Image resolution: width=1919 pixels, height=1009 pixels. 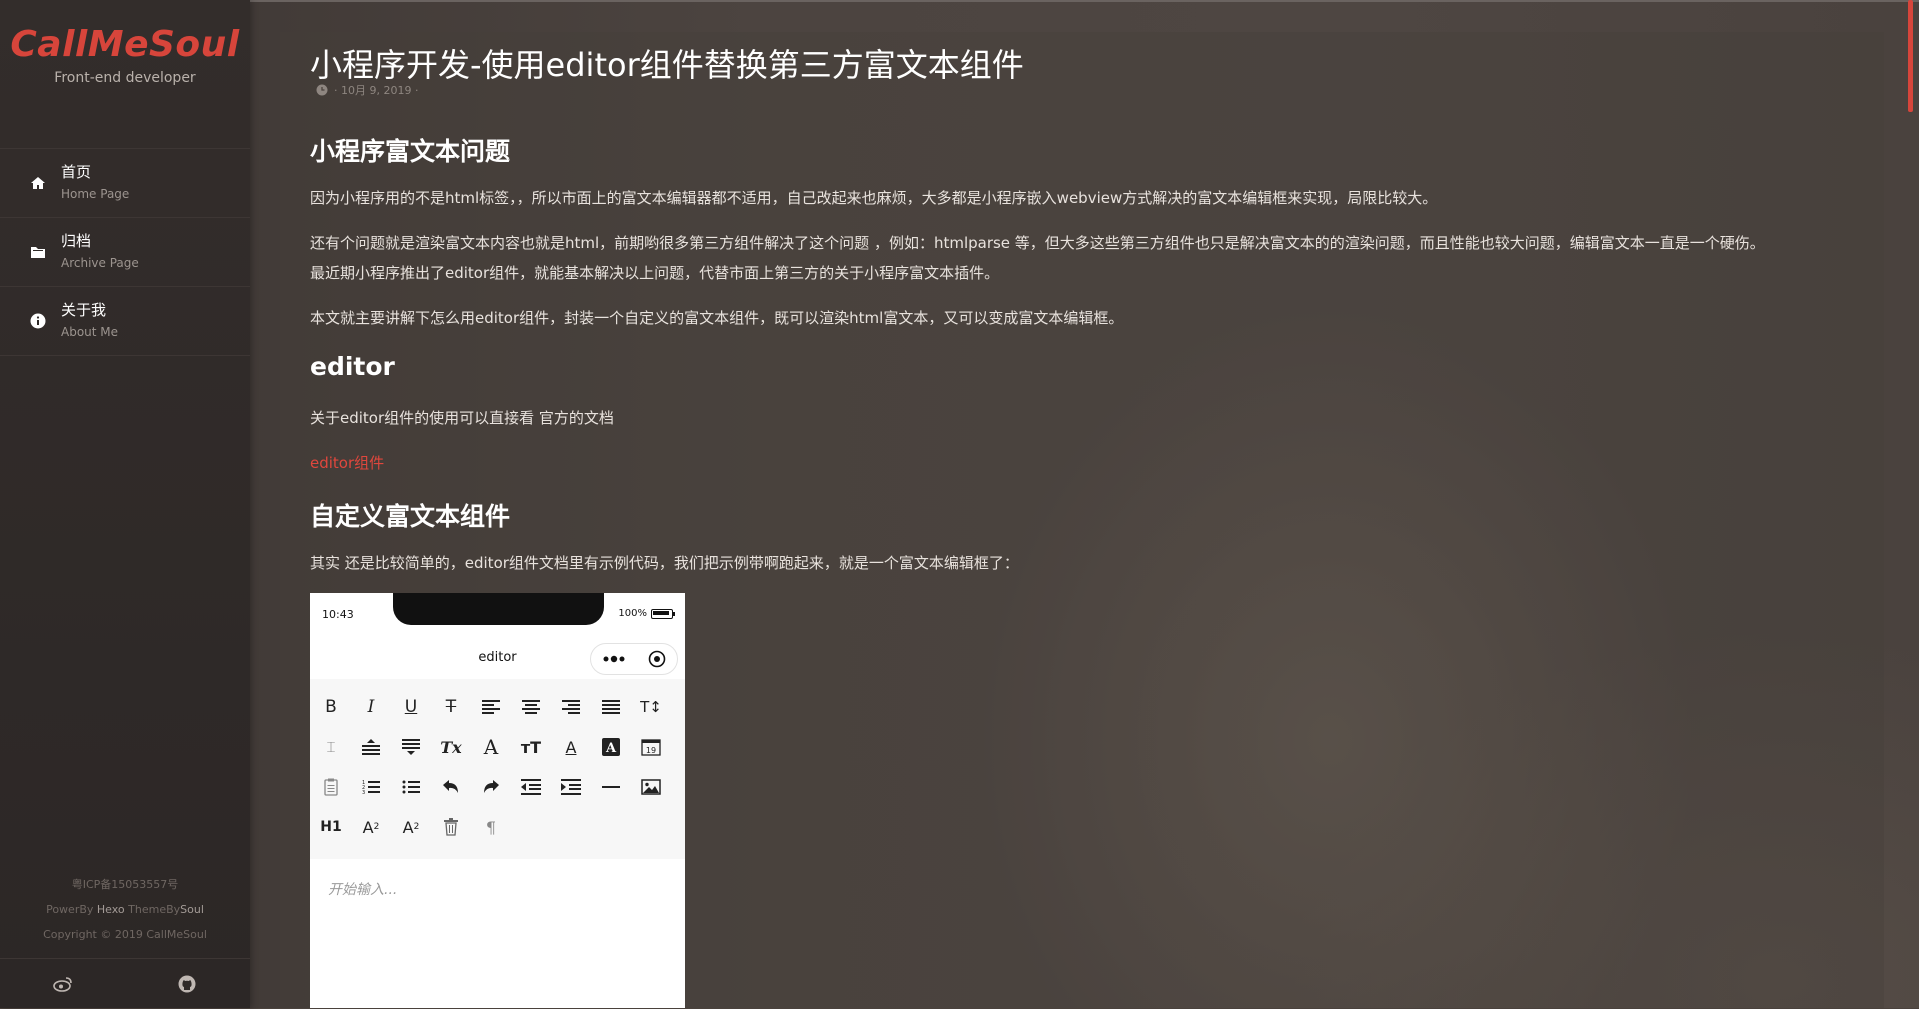 I want to click on battery-percent: 100%, so click(x=632, y=613).